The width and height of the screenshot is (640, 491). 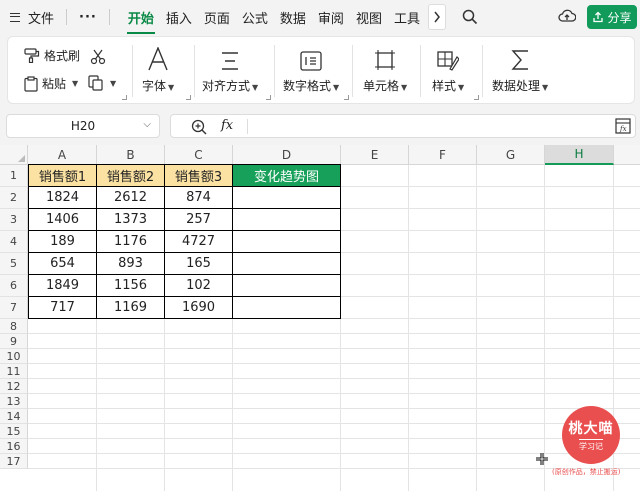 What do you see at coordinates (14, 198) in the screenshot?
I see `row-header-2: 2` at bounding box center [14, 198].